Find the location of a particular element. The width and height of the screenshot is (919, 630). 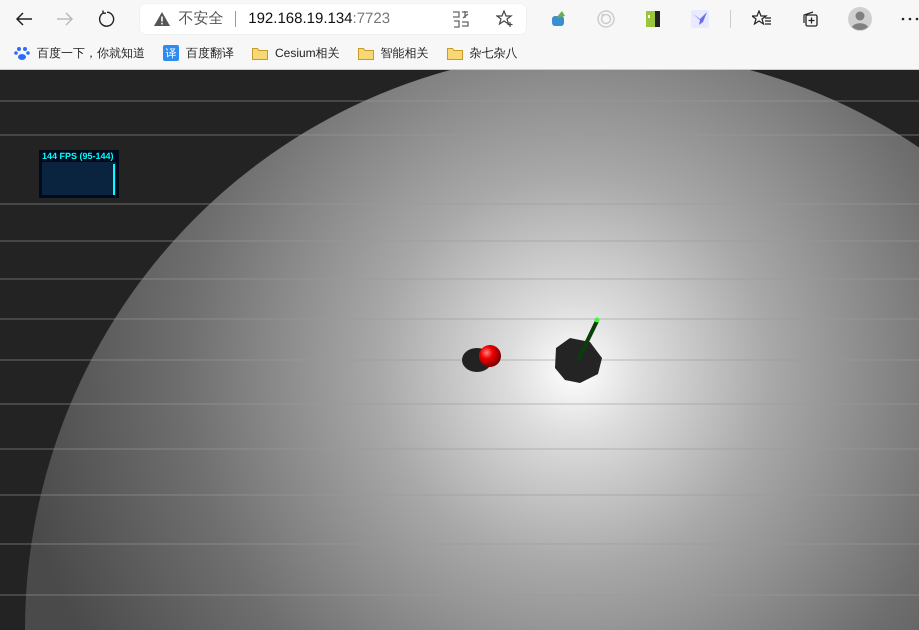

fps-text: 144 FPS (95-144) is located at coordinates (78, 156).